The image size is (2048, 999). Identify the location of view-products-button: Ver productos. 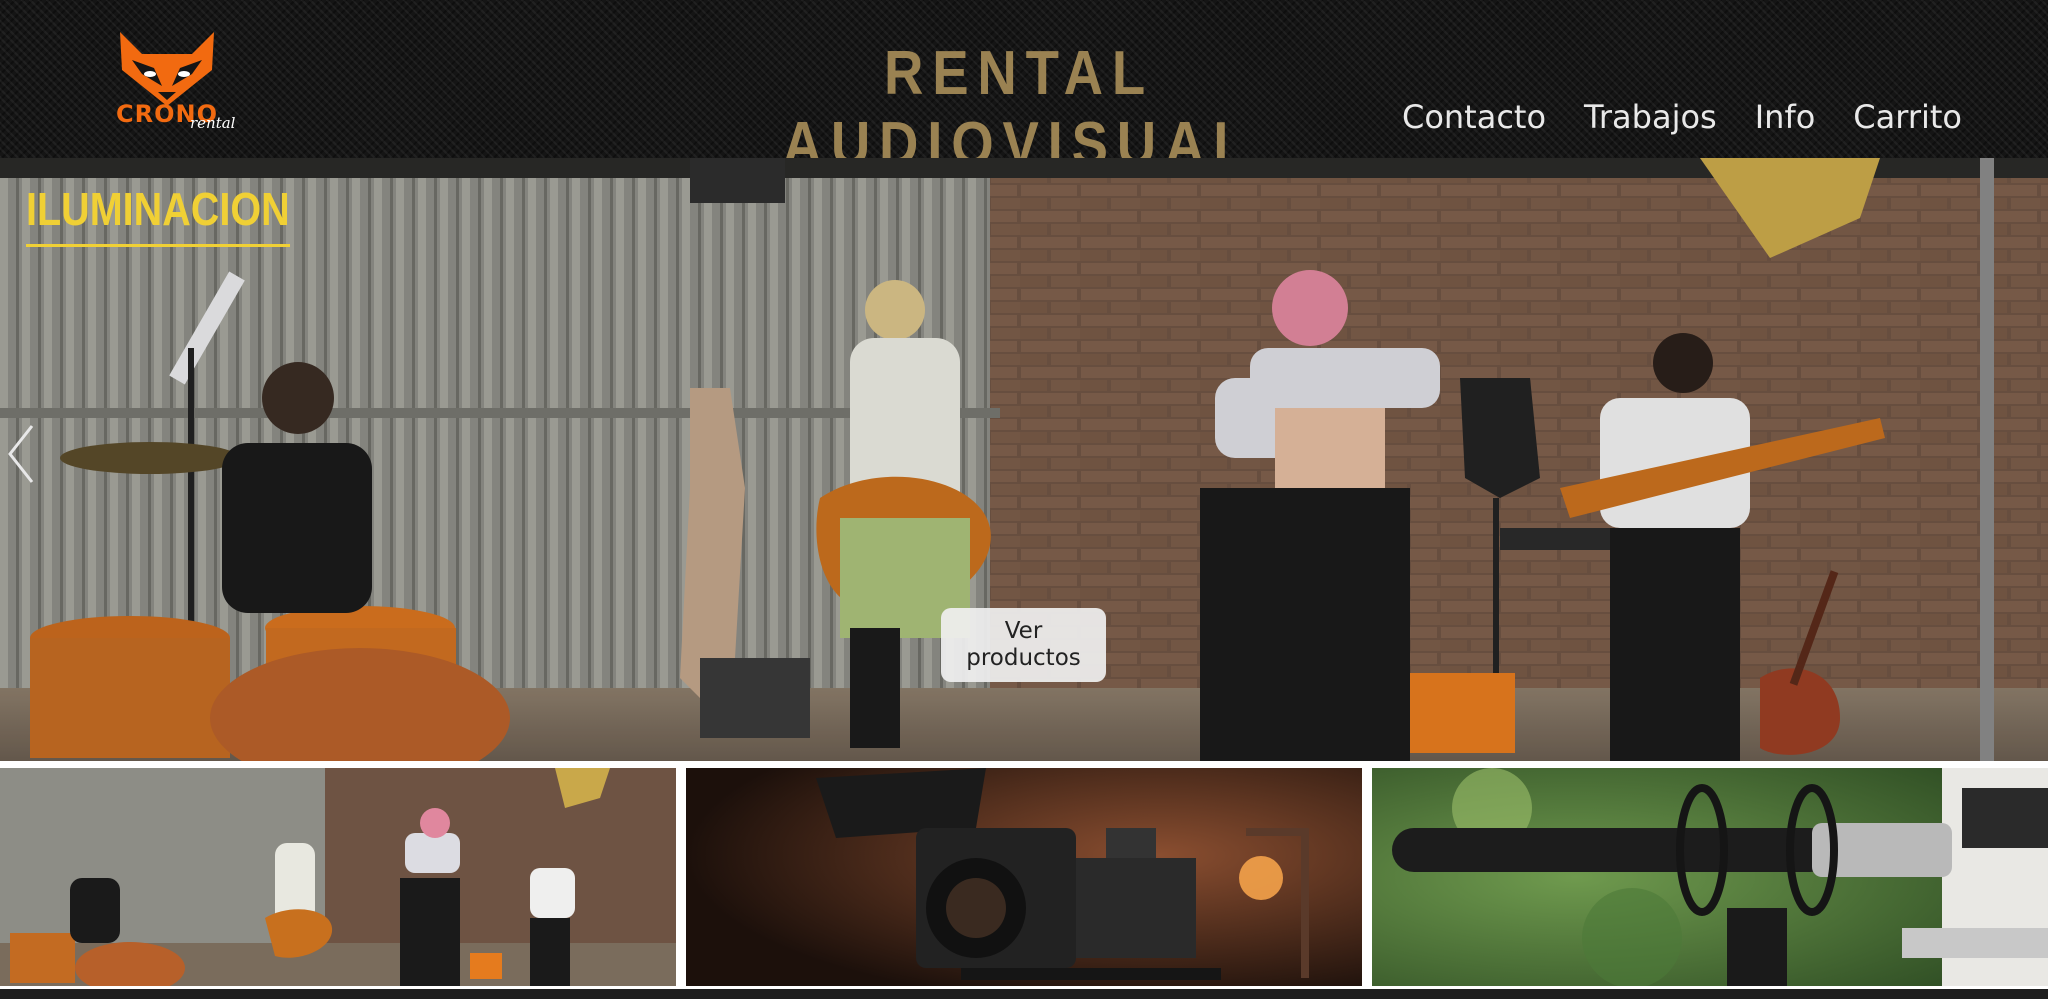
(1023, 645).